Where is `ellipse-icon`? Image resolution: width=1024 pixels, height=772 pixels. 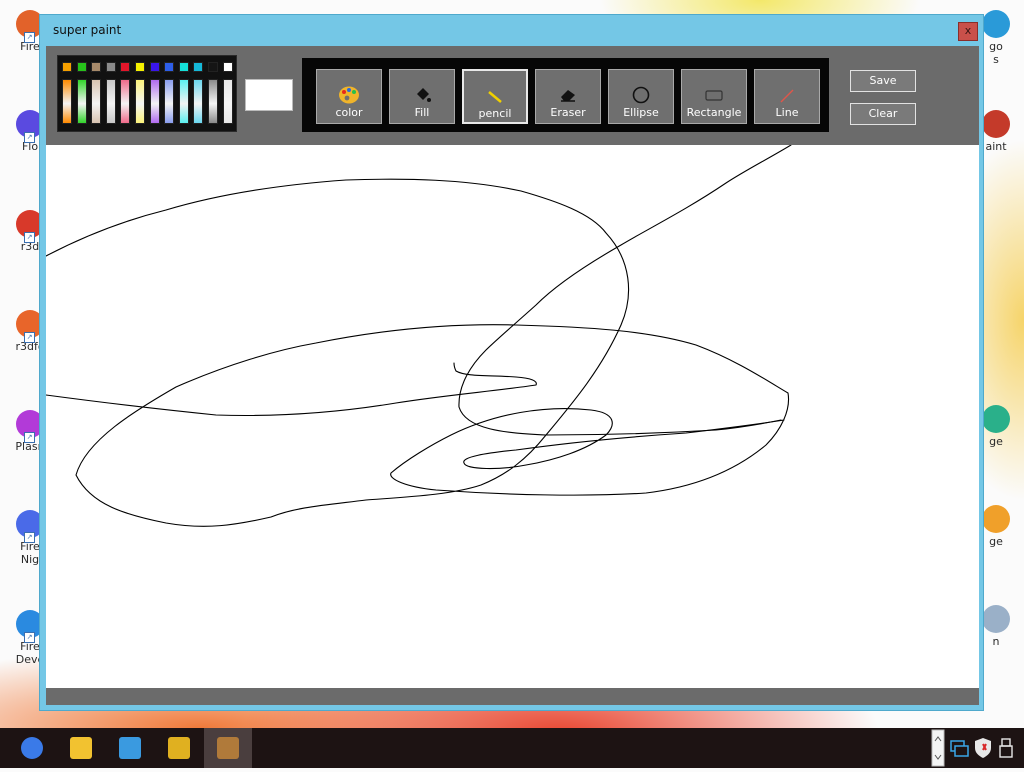 ellipse-icon is located at coordinates (641, 95).